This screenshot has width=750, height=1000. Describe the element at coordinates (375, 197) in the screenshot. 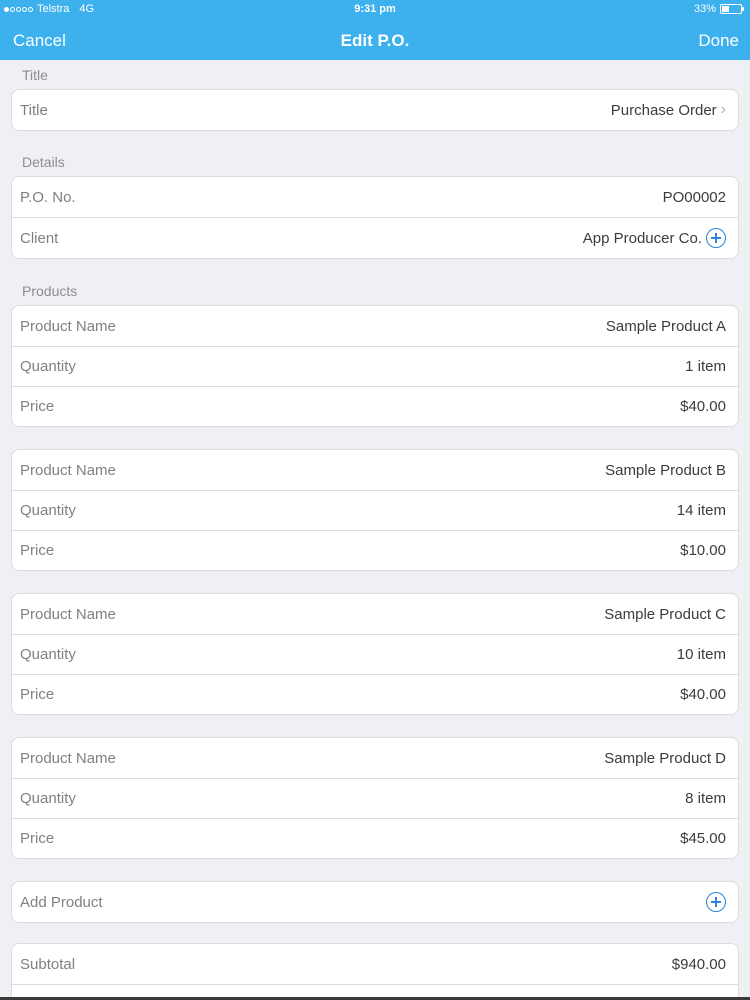

I see `po-number-row: P.O. No. PO00002` at that location.